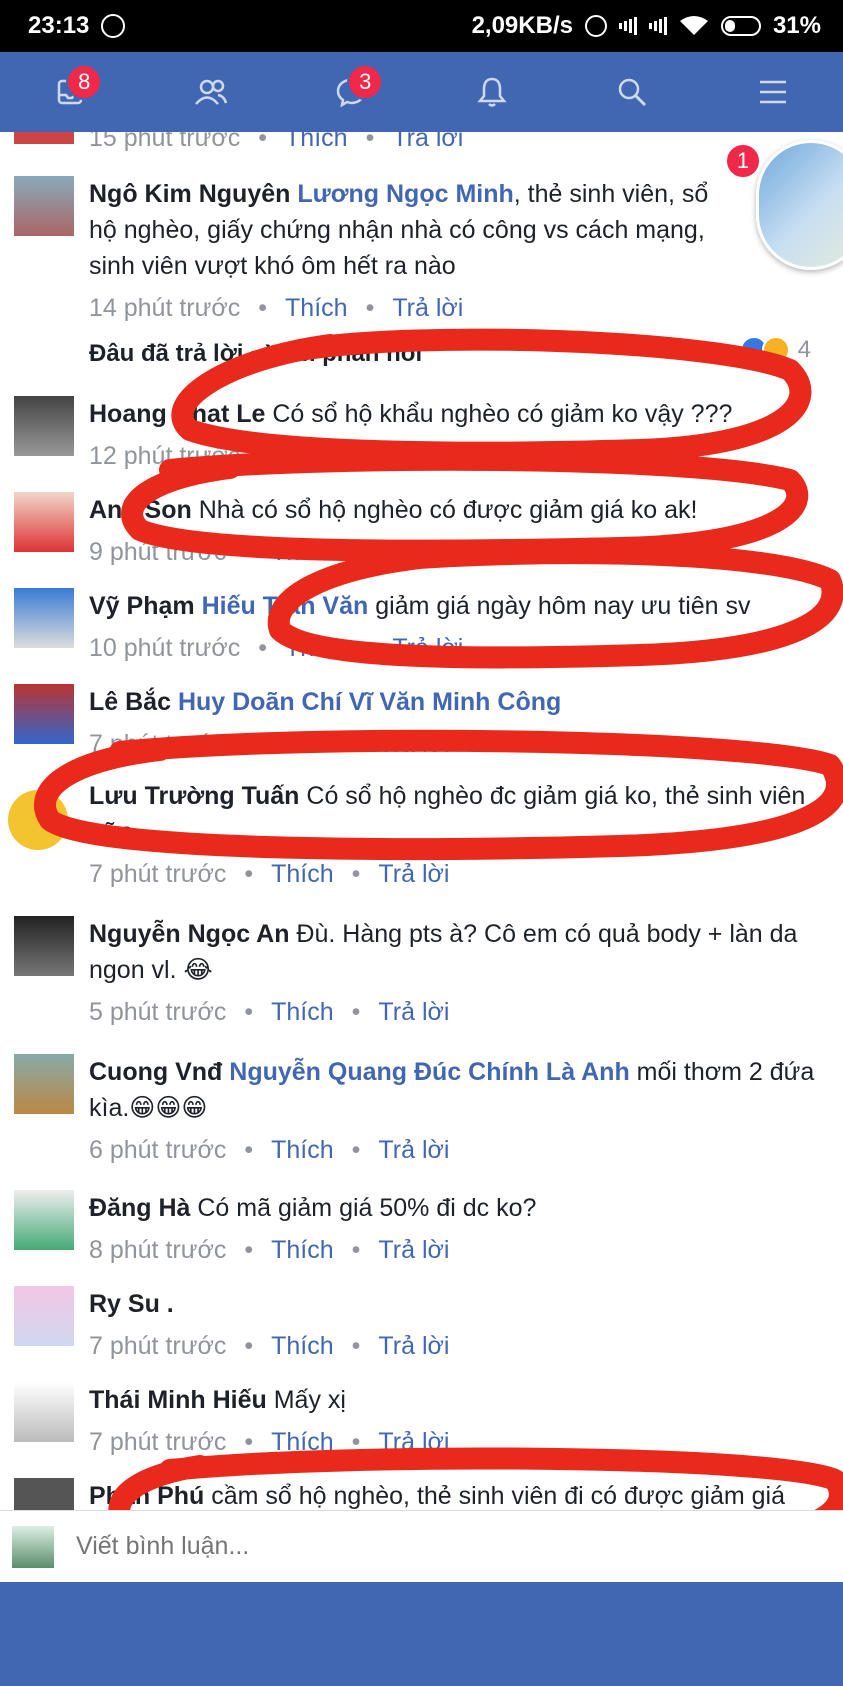  Describe the element at coordinates (457, 1250) in the screenshot. I see `comment-meta: 8 phút trước • Thích • Trả lời` at that location.